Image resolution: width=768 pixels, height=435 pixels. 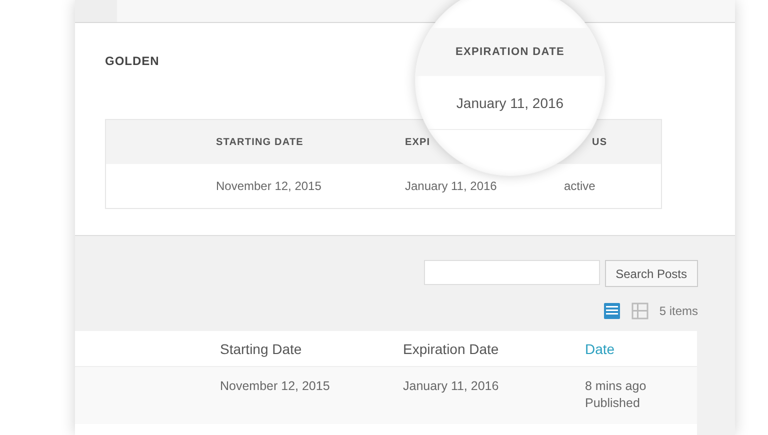 I want to click on column-header: Starting Date, so click(x=261, y=348).